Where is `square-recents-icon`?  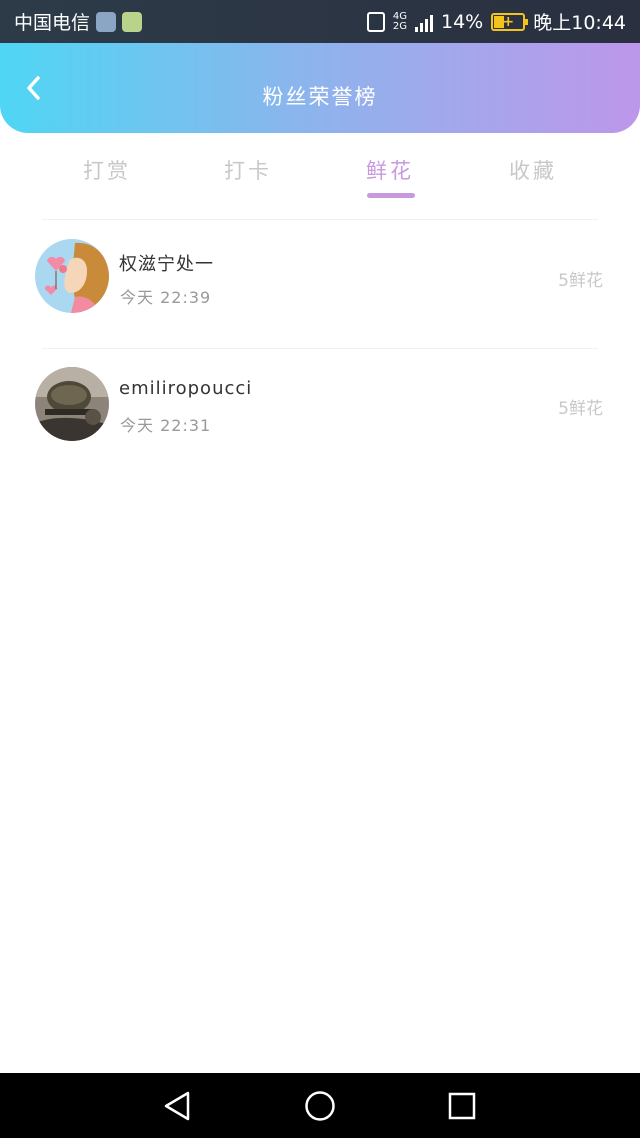
square-recents-icon is located at coordinates (462, 1106).